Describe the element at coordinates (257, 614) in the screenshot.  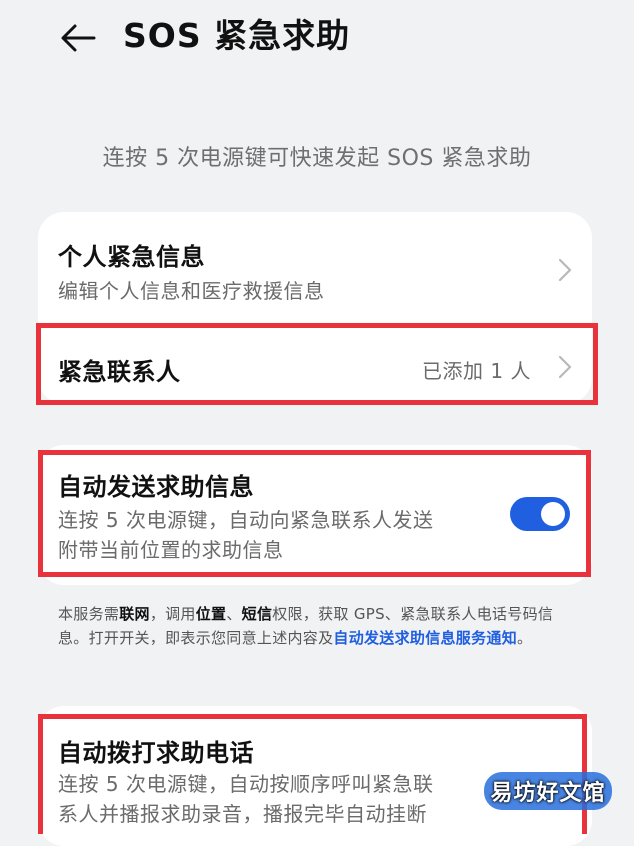
I see `notice-bold: 短信` at that location.